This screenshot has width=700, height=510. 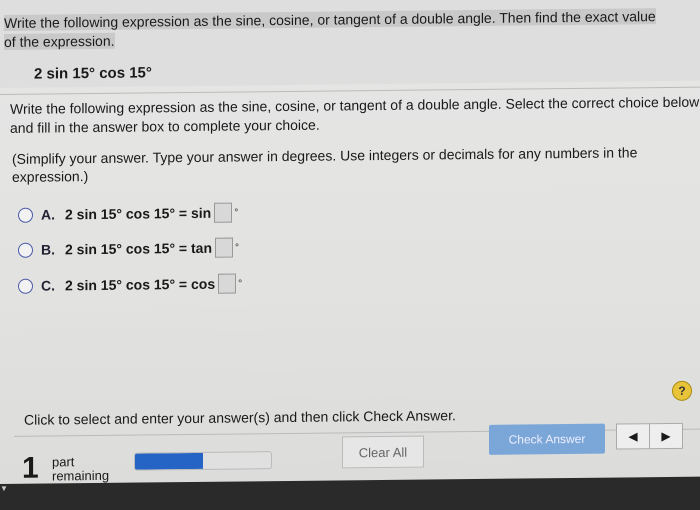 I want to click on parts-count: 1, so click(x=30, y=468).